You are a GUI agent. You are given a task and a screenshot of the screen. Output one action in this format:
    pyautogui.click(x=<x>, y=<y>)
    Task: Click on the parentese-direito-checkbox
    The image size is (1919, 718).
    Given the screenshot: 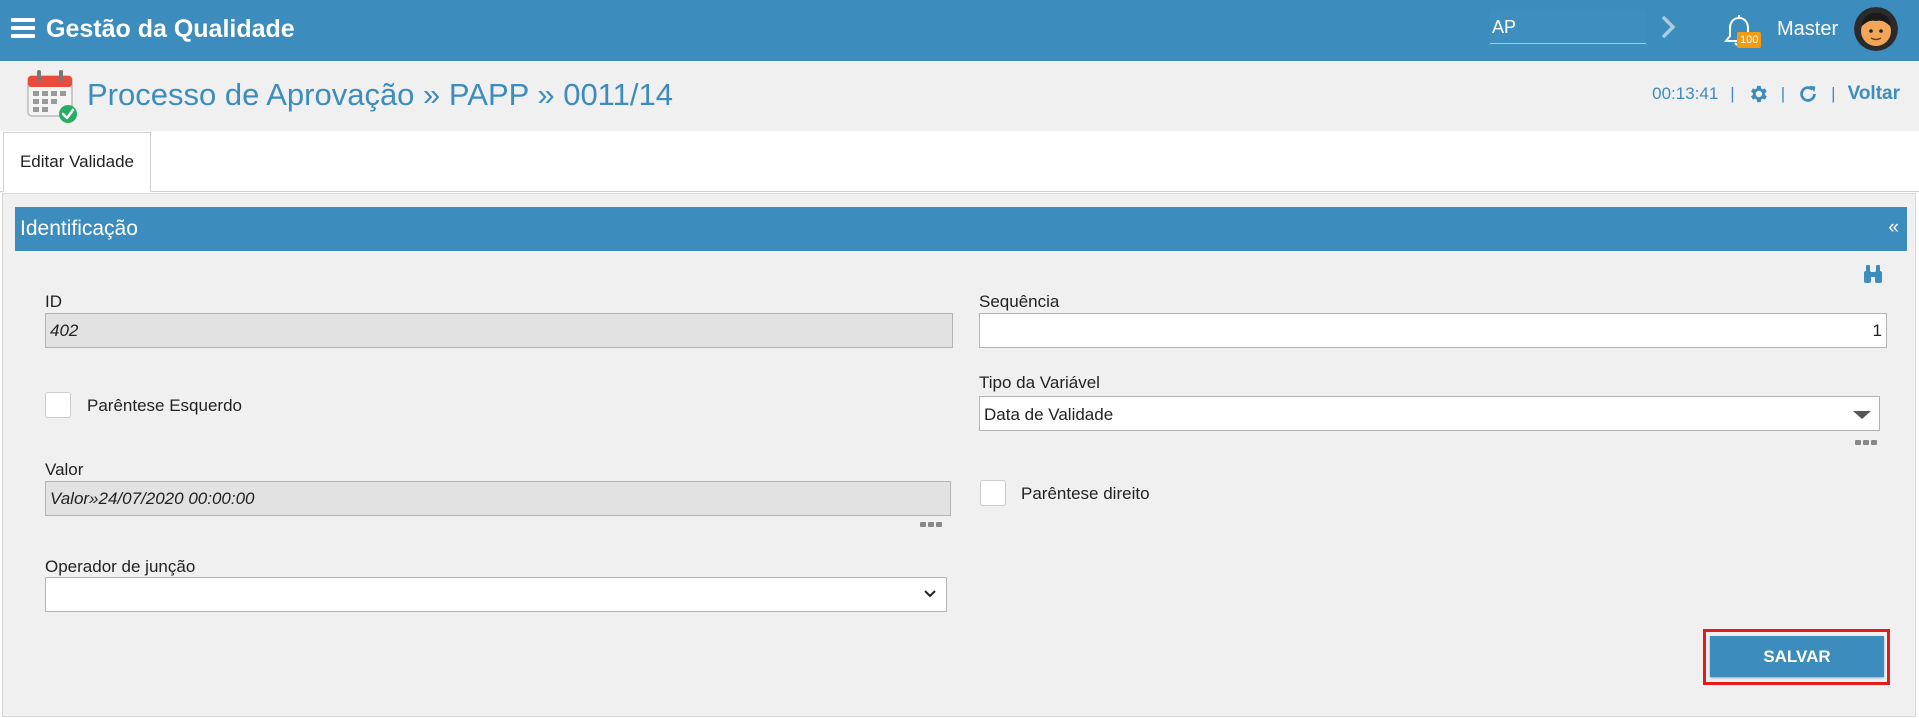 What is the action you would take?
    pyautogui.click(x=993, y=493)
    